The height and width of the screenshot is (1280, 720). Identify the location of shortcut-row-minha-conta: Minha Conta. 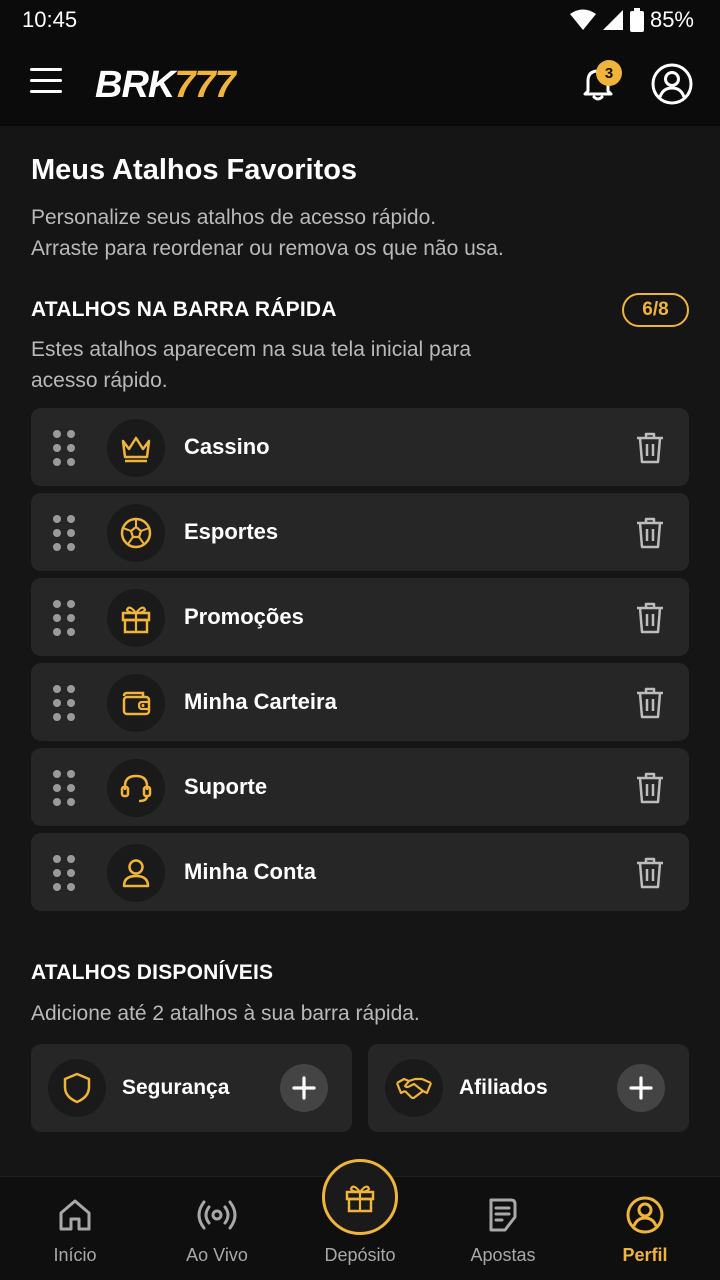
(360, 872).